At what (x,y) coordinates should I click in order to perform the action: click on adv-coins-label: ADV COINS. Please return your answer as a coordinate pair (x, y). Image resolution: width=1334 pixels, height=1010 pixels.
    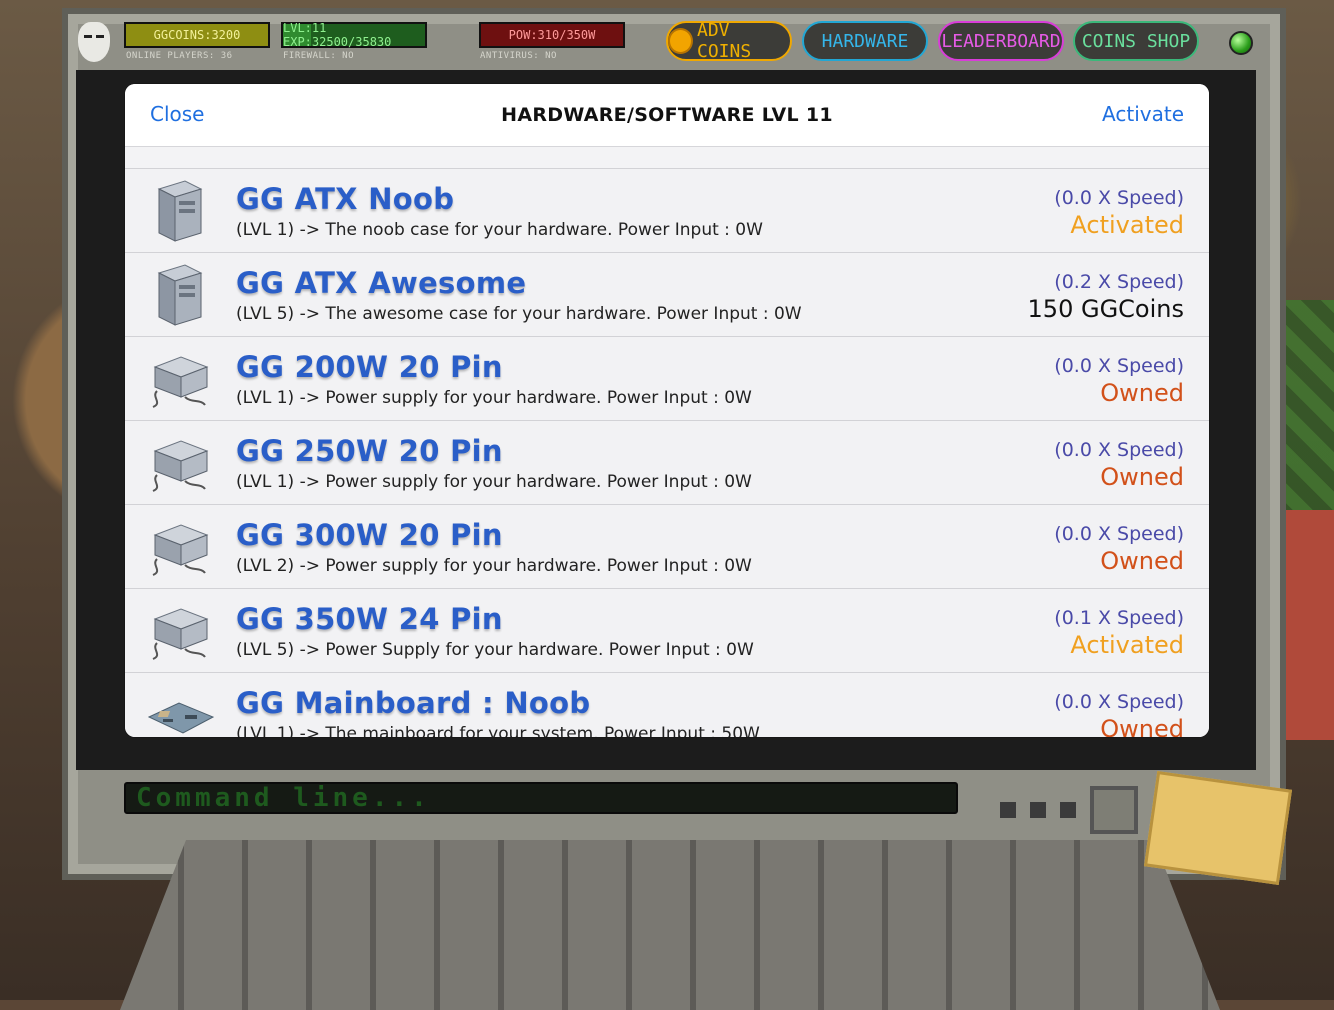
    Looking at the image, I should click on (724, 41).